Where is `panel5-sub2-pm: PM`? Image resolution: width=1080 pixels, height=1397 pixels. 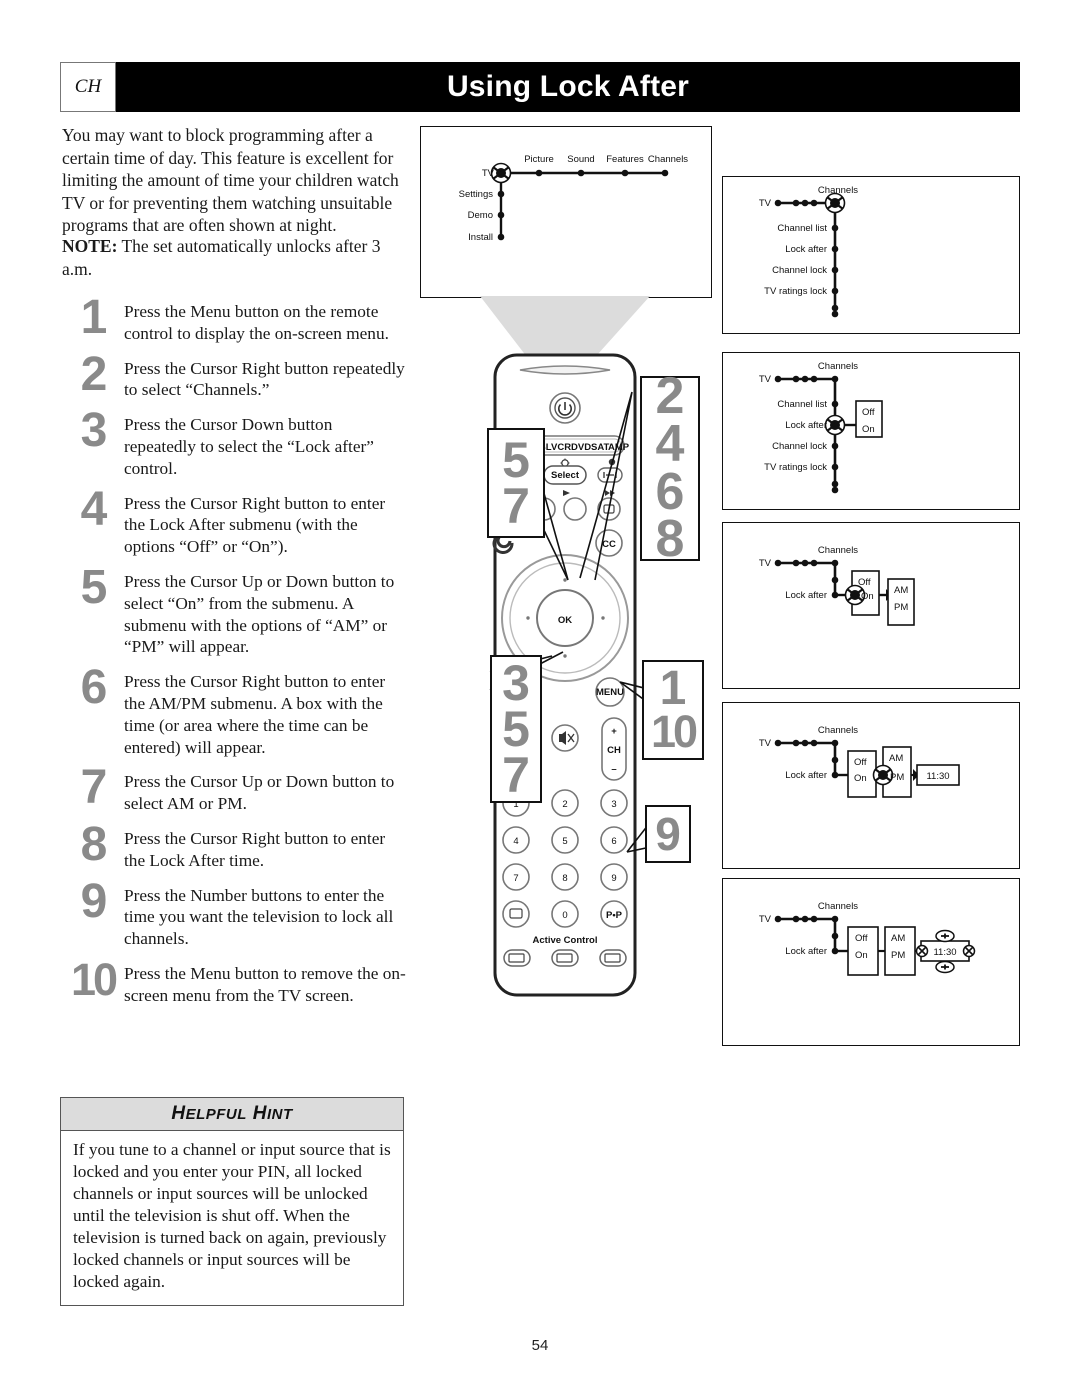 panel5-sub2-pm: PM is located at coordinates (898, 955).